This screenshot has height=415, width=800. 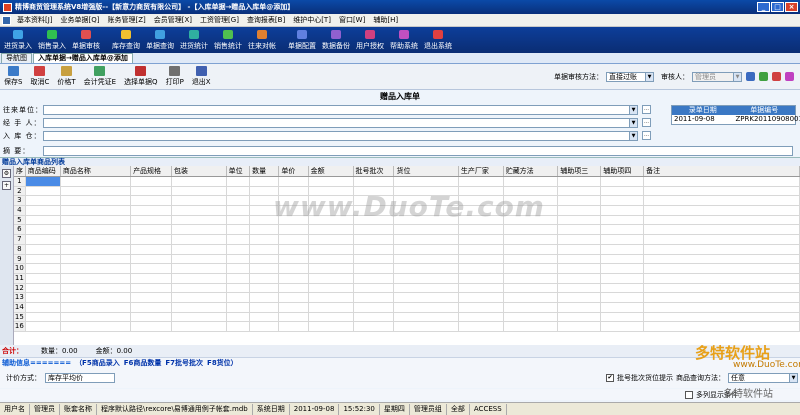 What do you see at coordinates (407, 288) in the screenshot?
I see `table-row: 12` at bounding box center [407, 288].